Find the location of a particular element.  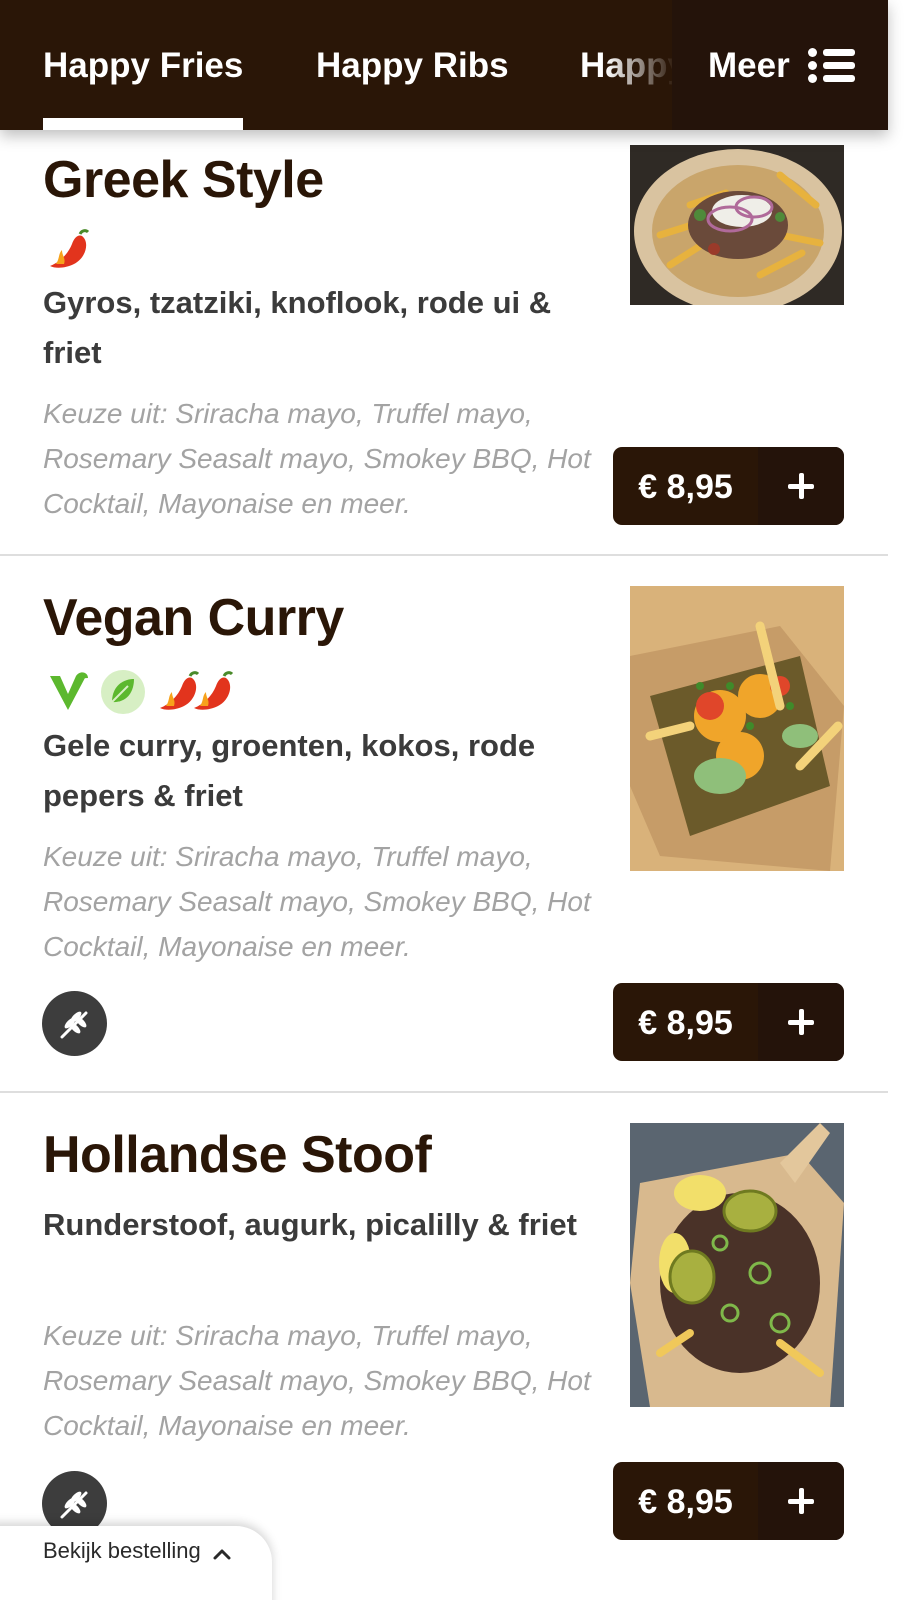

tab-happy-ribs: Happy Ribs is located at coordinates (412, 65).